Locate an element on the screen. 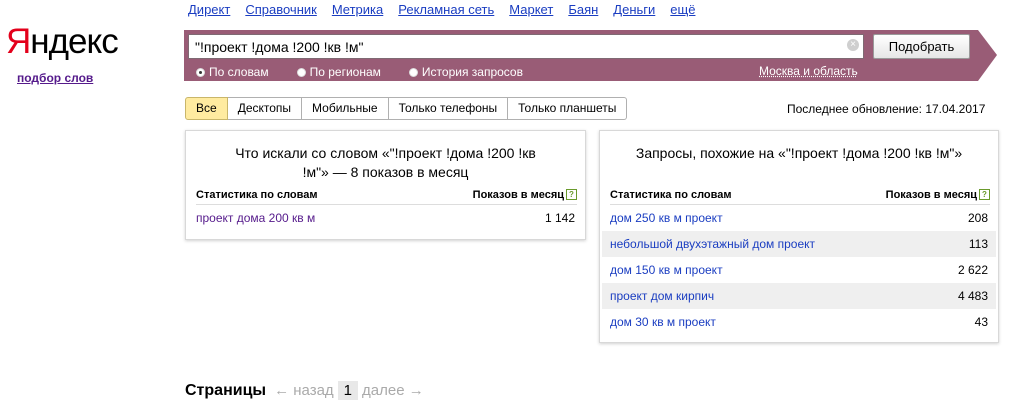  logo-rest: ндекс is located at coordinates (74, 41).